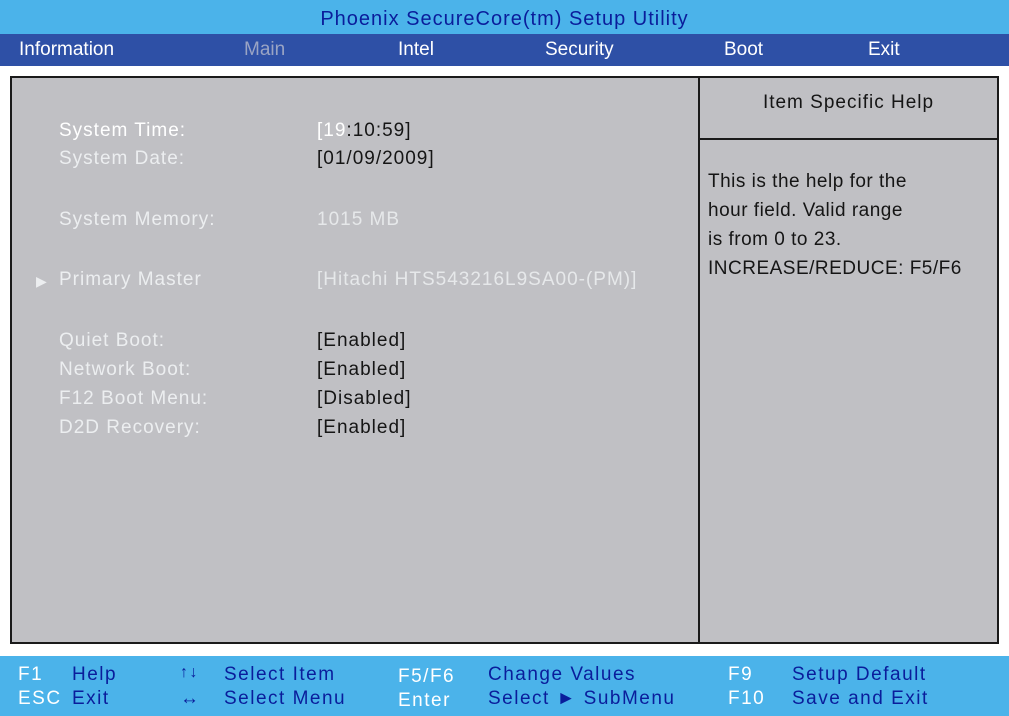 The height and width of the screenshot is (716, 1009). I want to click on f12-boot-menu-label: F12 Boot Menu:, so click(133, 399).